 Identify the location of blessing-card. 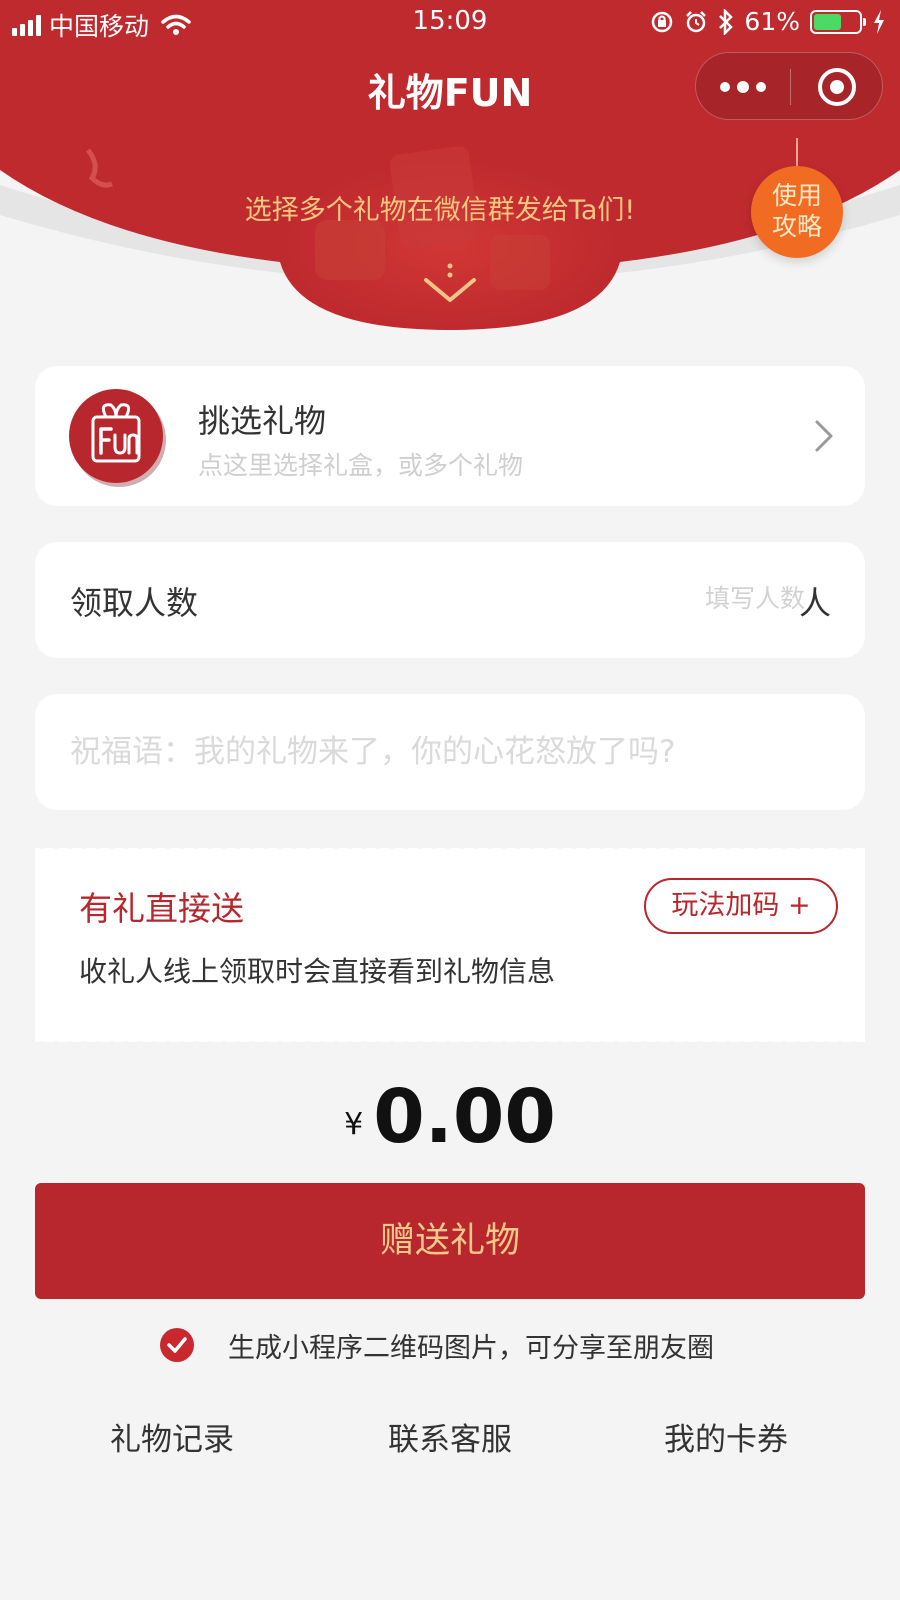
(450, 752).